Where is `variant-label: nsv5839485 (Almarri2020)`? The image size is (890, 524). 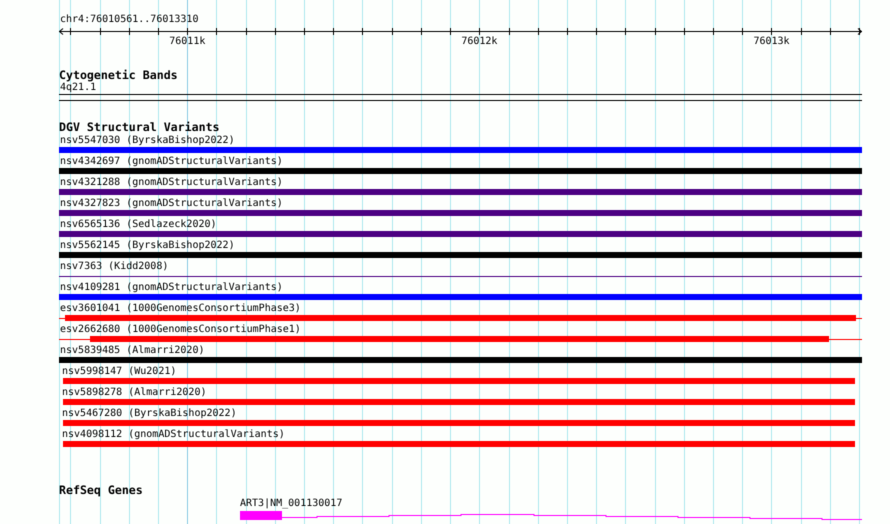 variant-label: nsv5839485 (Almarri2020) is located at coordinates (132, 350).